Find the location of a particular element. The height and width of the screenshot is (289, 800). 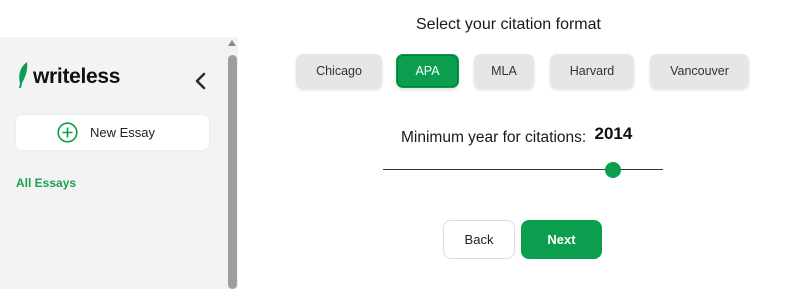

min-year-text: Minimum year for citations: is located at coordinates (494, 137).